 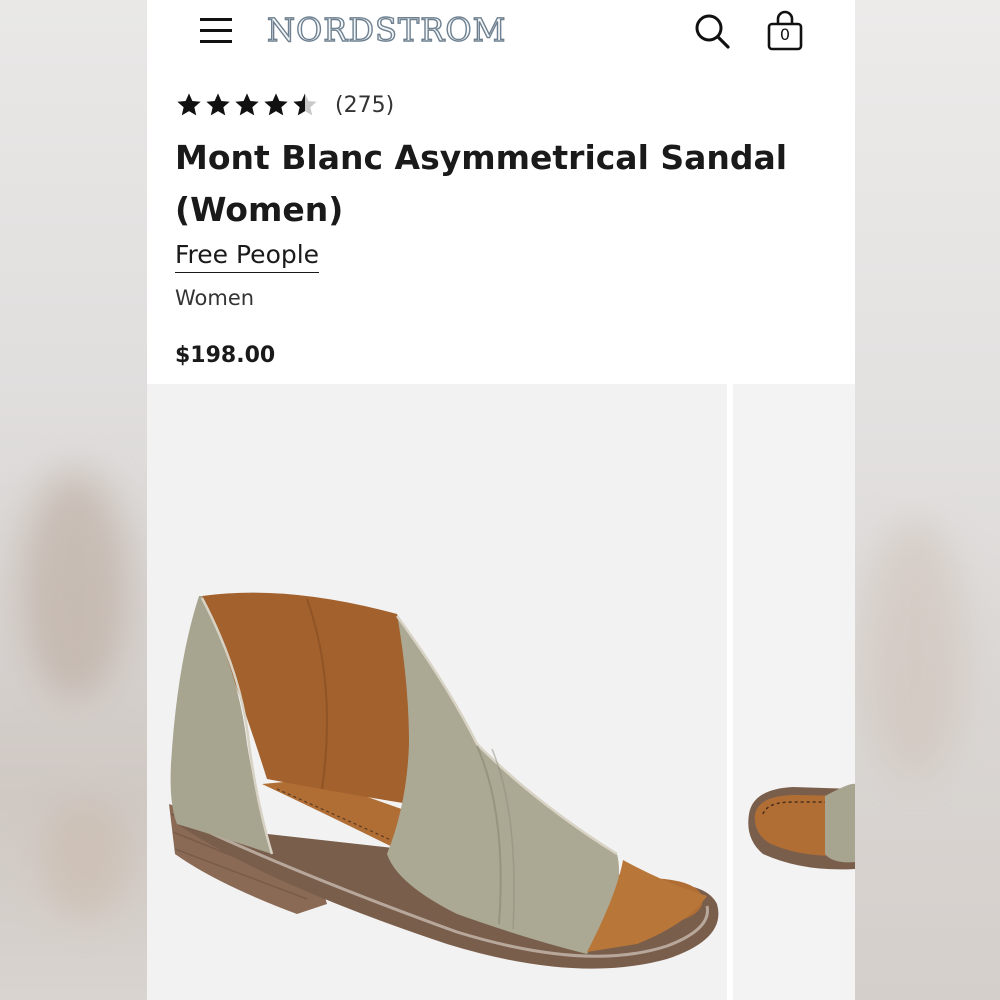 What do you see at coordinates (215, 298) in the screenshot?
I see `department-label: Women` at bounding box center [215, 298].